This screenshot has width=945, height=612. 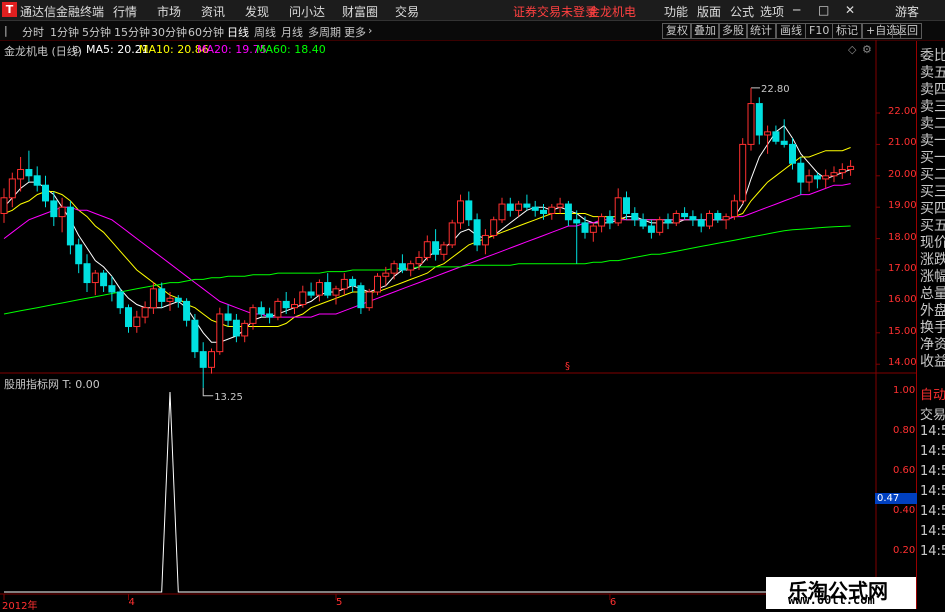 What do you see at coordinates (791, 31) in the screenshot?
I see `draw-line-button: 画线` at bounding box center [791, 31].